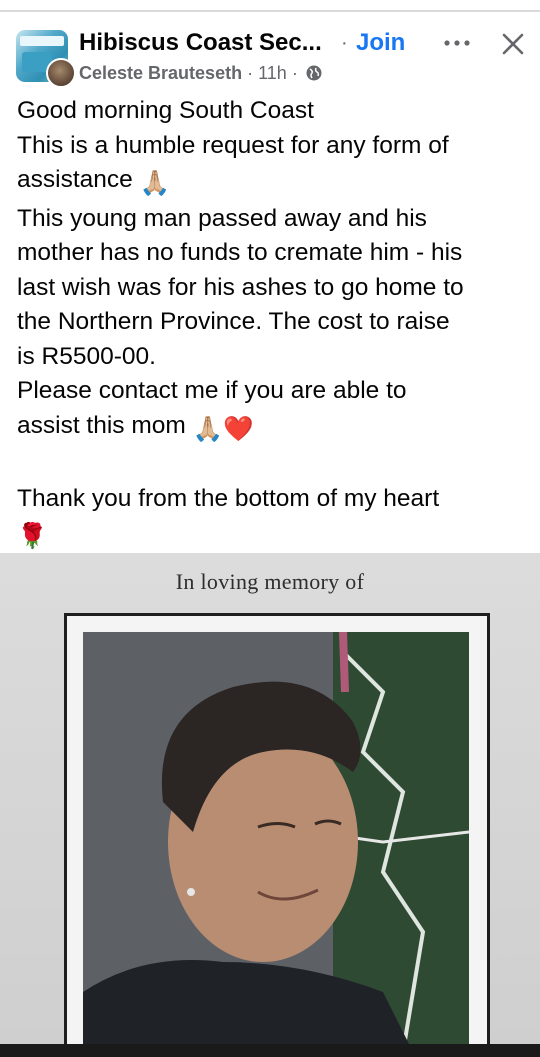 This screenshot has height=1057, width=540. What do you see at coordinates (222, 218) in the screenshot?
I see `post-line: This young man passed away and his` at bounding box center [222, 218].